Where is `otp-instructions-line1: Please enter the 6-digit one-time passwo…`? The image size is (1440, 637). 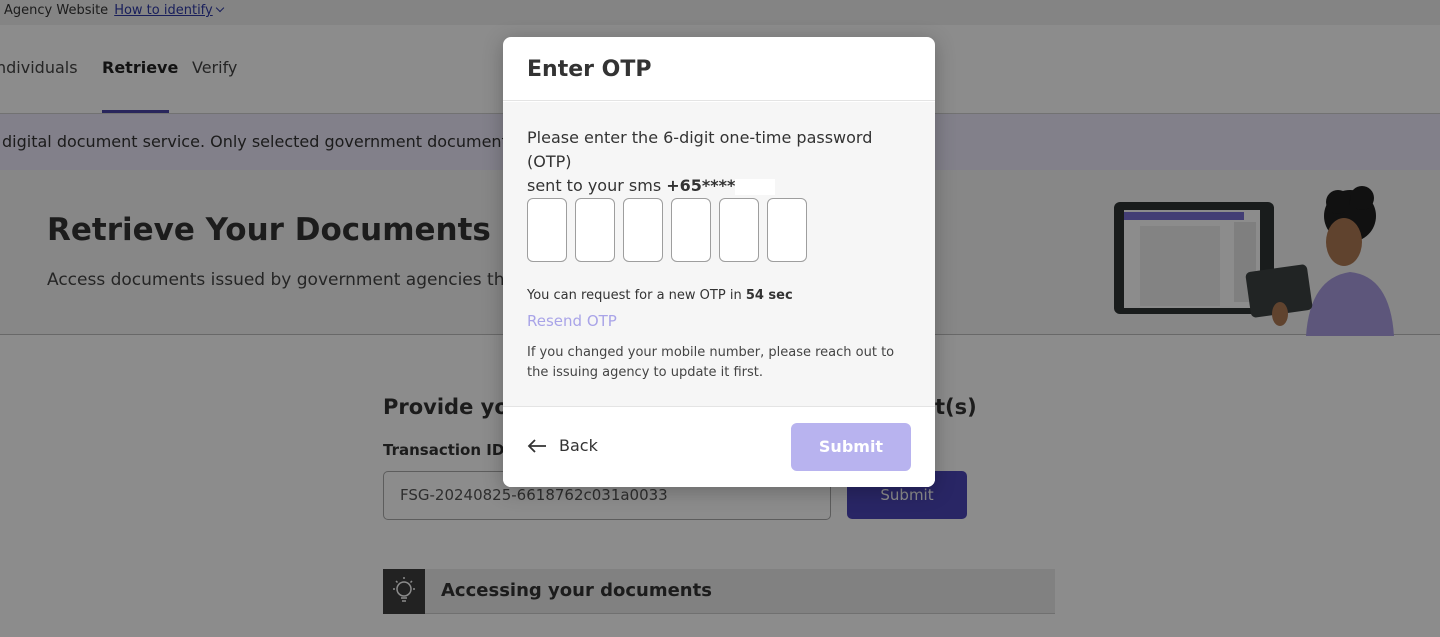 otp-instructions-line1: Please enter the 6-digit one-time passwo… is located at coordinates (700, 149).